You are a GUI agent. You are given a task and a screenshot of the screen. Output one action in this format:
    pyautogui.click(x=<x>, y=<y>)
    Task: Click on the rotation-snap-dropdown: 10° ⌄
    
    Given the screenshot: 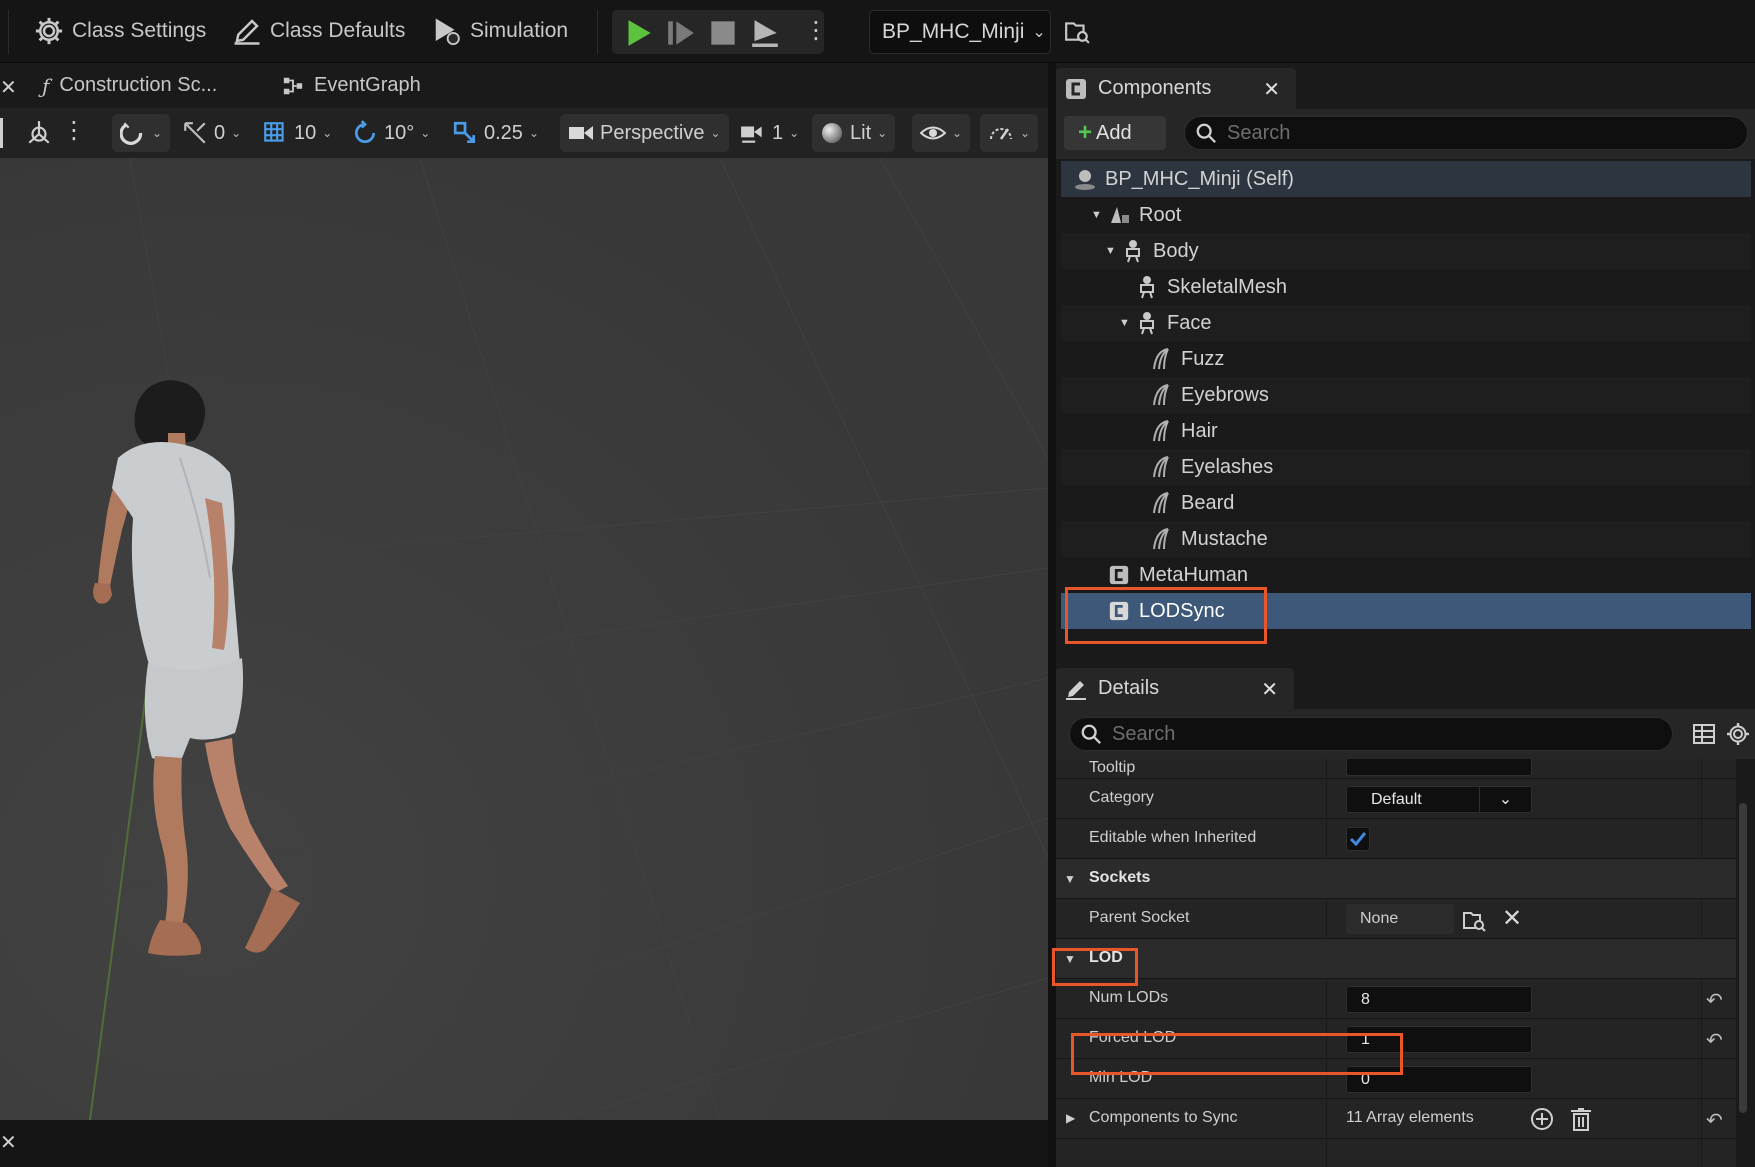 What is the action you would take?
    pyautogui.click(x=391, y=133)
    